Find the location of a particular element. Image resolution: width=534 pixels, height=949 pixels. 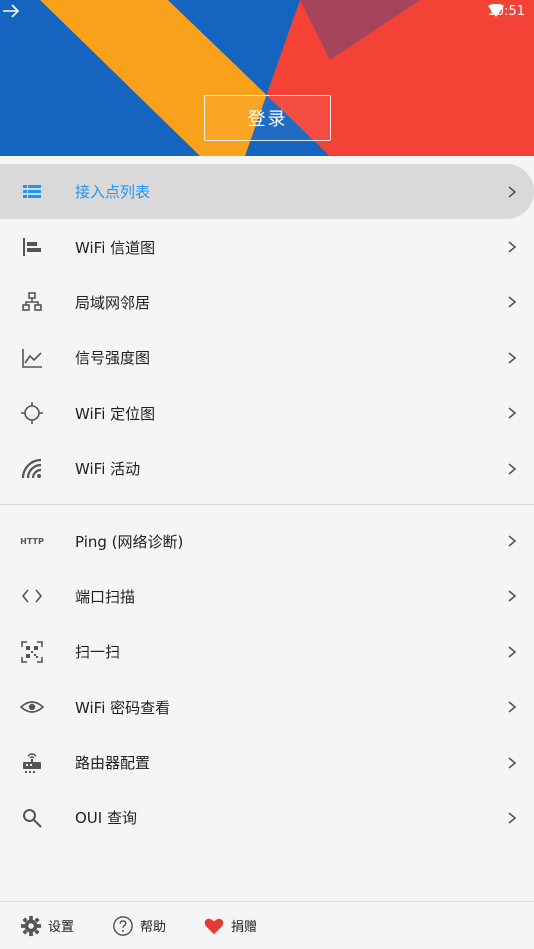

donate-label: 捐赠 is located at coordinates (244, 927).